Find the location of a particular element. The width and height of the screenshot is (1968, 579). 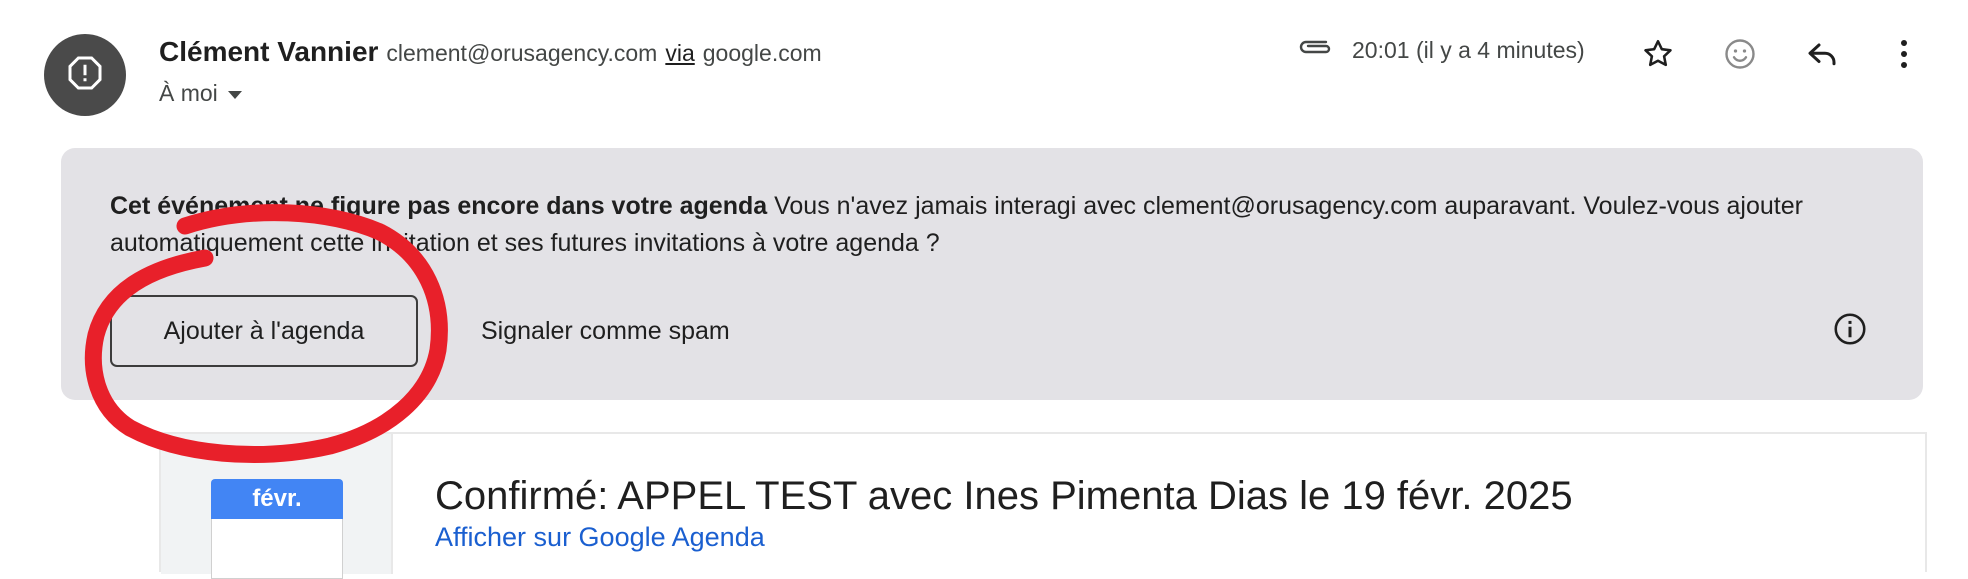

via-domain: google.com is located at coordinates (762, 53).